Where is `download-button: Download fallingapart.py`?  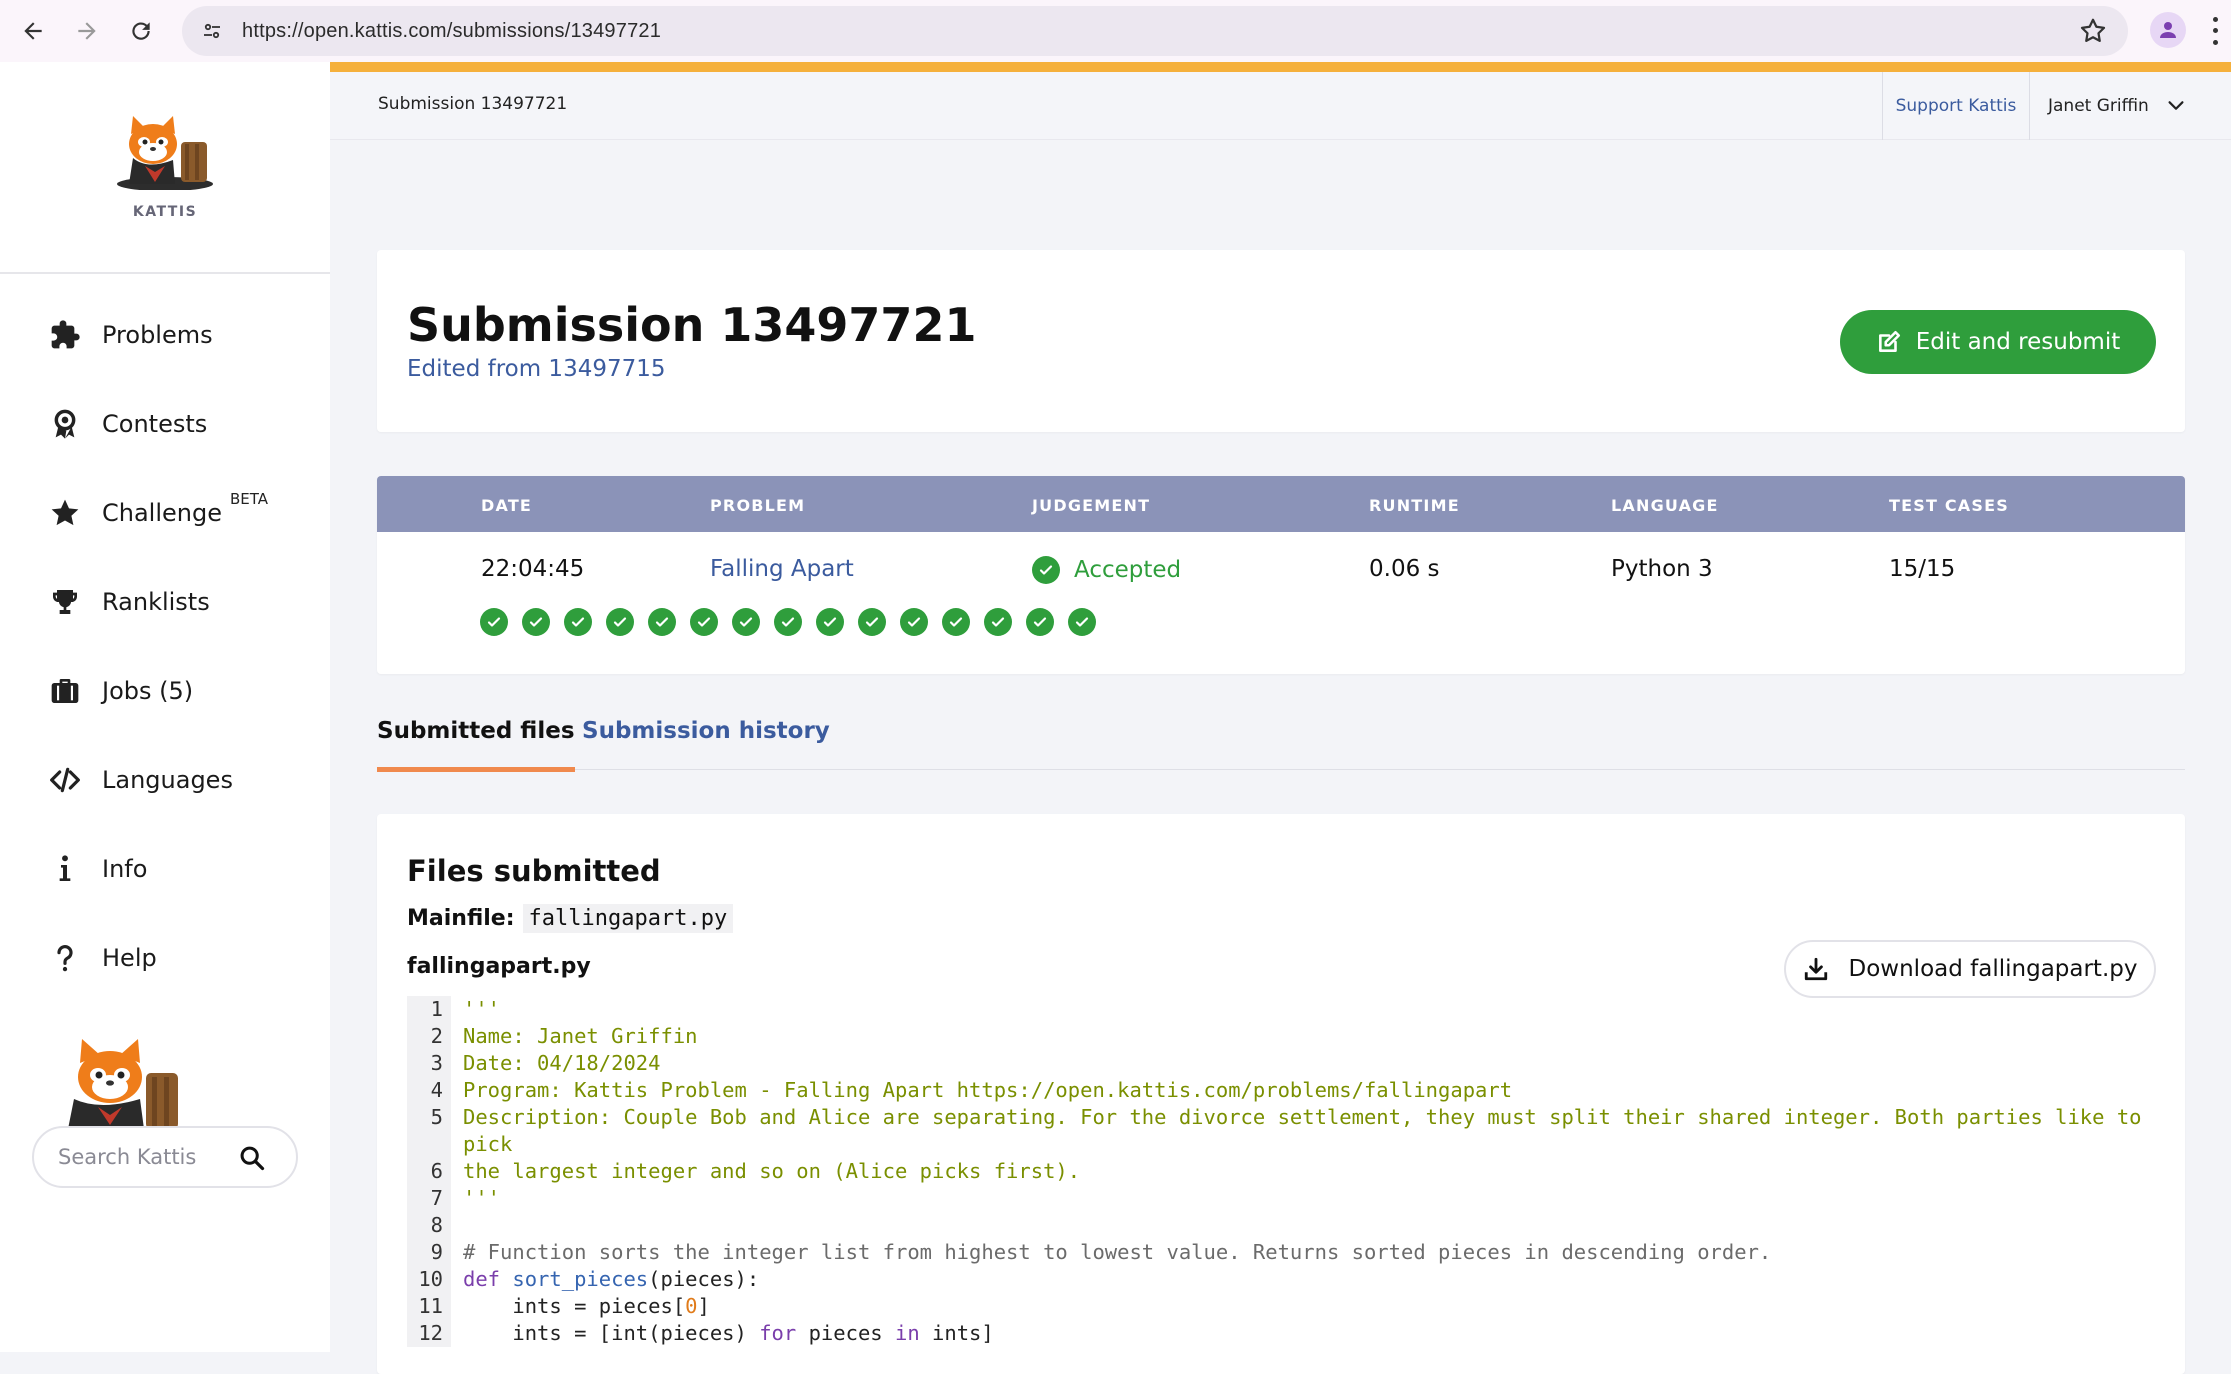 download-button: Download fallingapart.py is located at coordinates (1970, 969).